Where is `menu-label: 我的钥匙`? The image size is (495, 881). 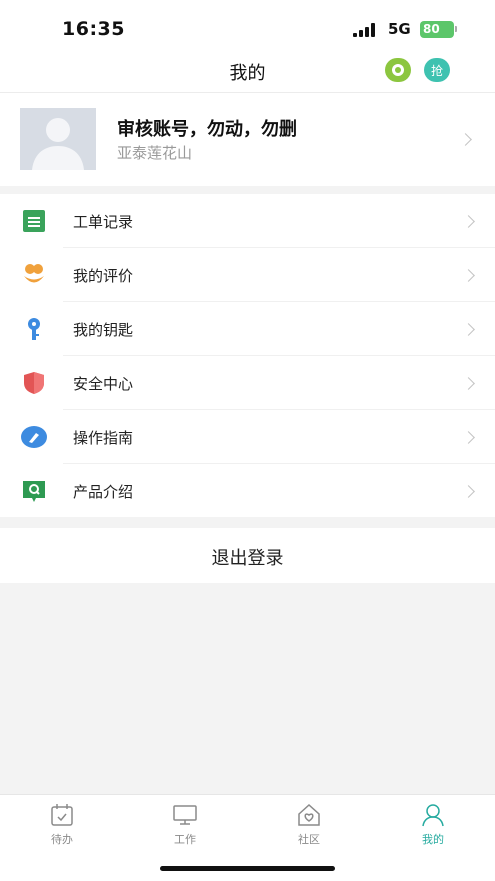 menu-label: 我的钥匙 is located at coordinates (103, 330).